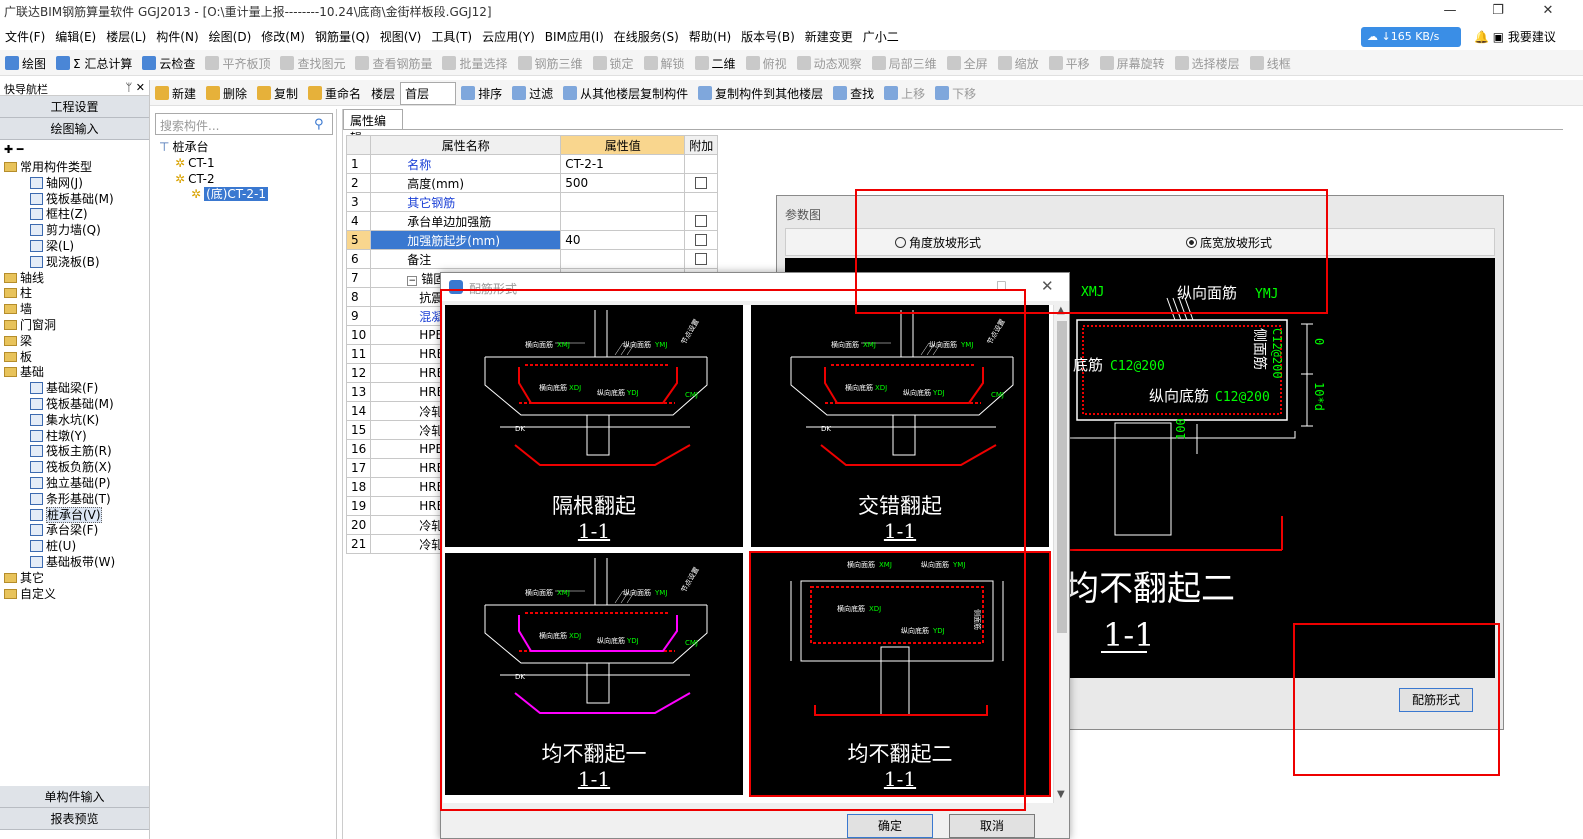 This screenshot has height=839, width=1583. I want to click on toolbar-item-5: 查看钢筋量, so click(393, 62).